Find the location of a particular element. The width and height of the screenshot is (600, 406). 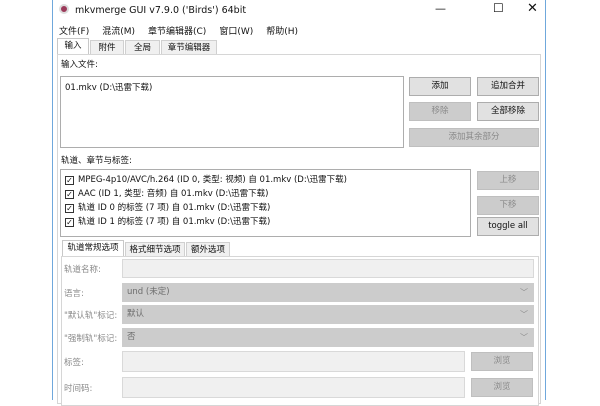

default-flag-select: 默认 ﹀ is located at coordinates (328, 314).